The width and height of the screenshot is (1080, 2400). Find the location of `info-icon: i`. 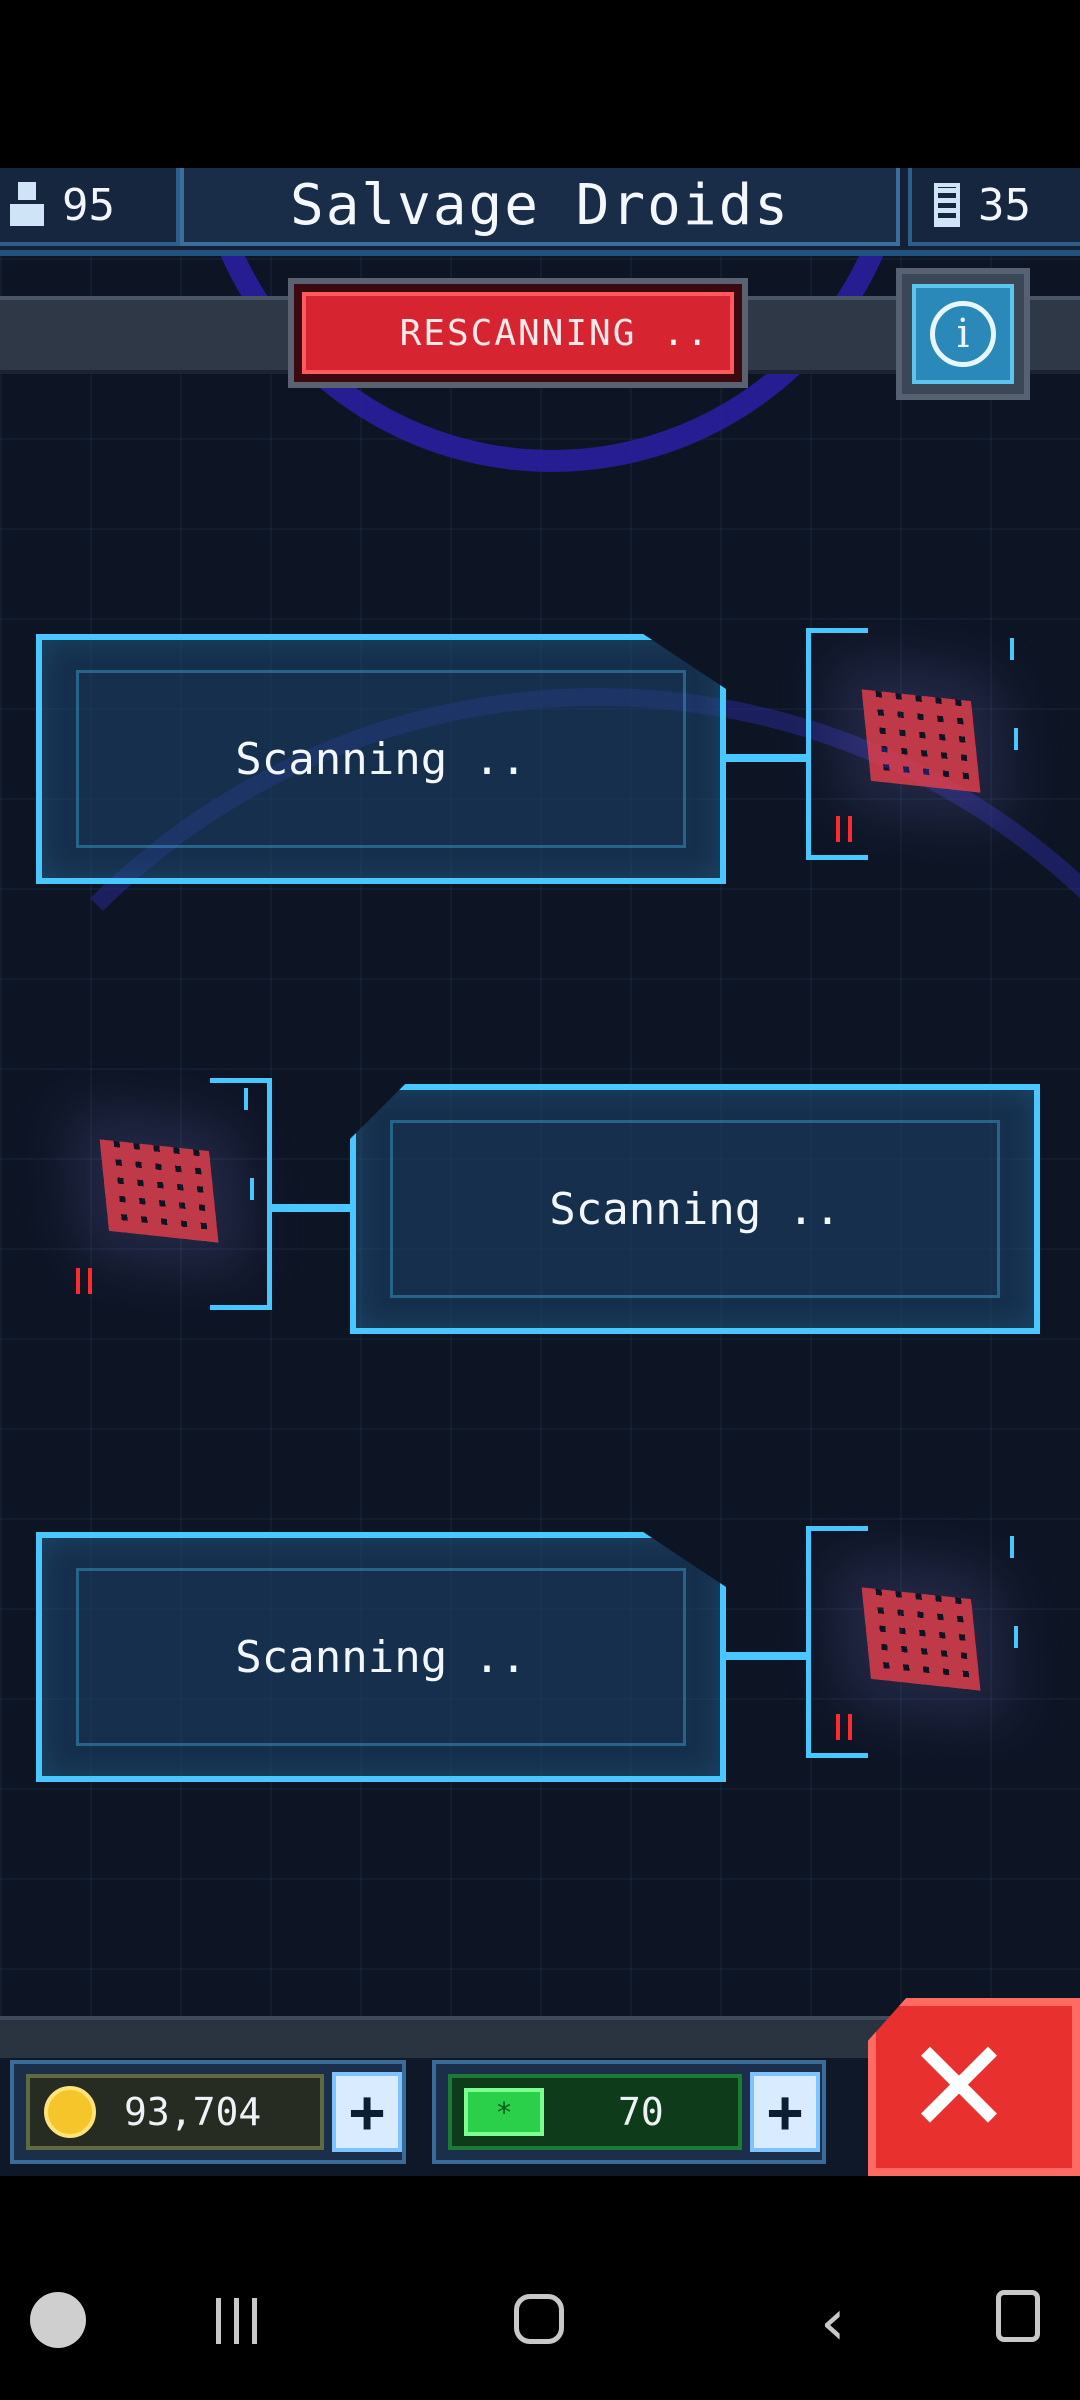

info-icon: i is located at coordinates (963, 334).